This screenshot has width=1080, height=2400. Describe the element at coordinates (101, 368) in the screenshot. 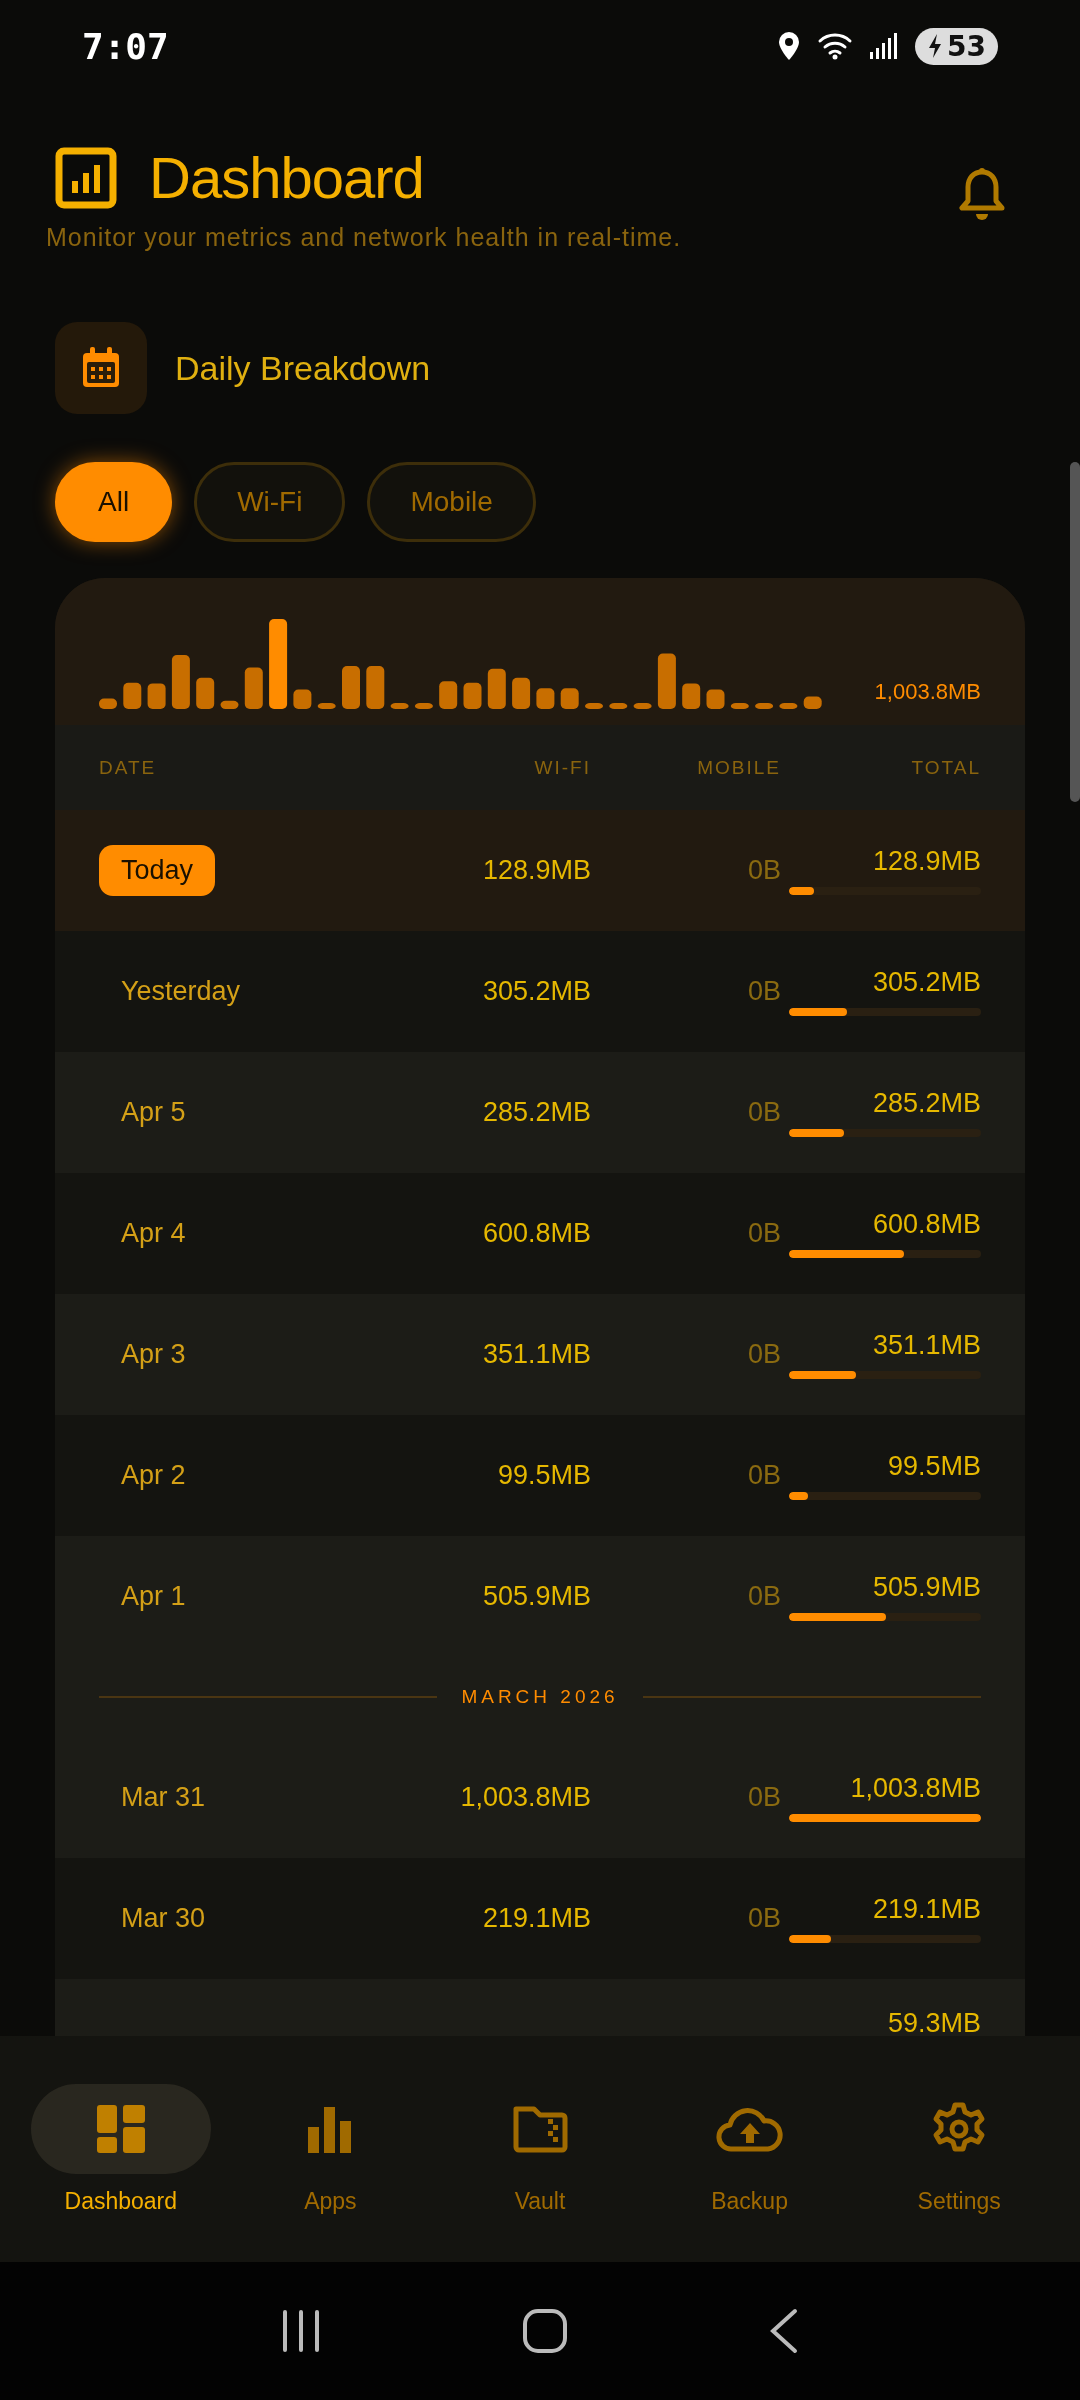

I see `calendar-icon` at that location.